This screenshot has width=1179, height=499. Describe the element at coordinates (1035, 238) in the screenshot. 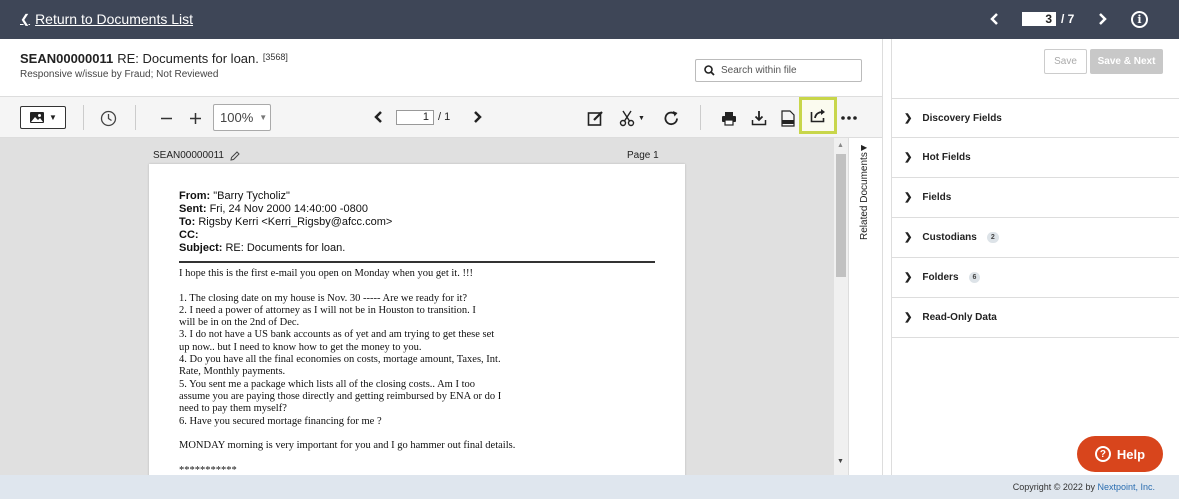

I see `field-group-row: ❯ Custodians 2` at that location.